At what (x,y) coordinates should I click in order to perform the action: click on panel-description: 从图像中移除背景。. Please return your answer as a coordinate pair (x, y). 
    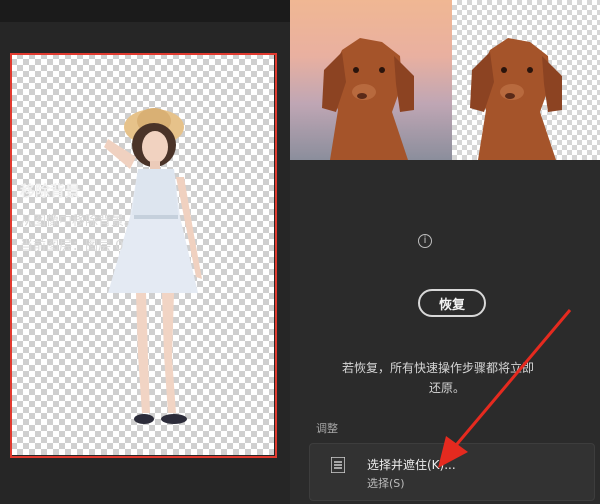
    Looking at the image, I should click on (79, 221).